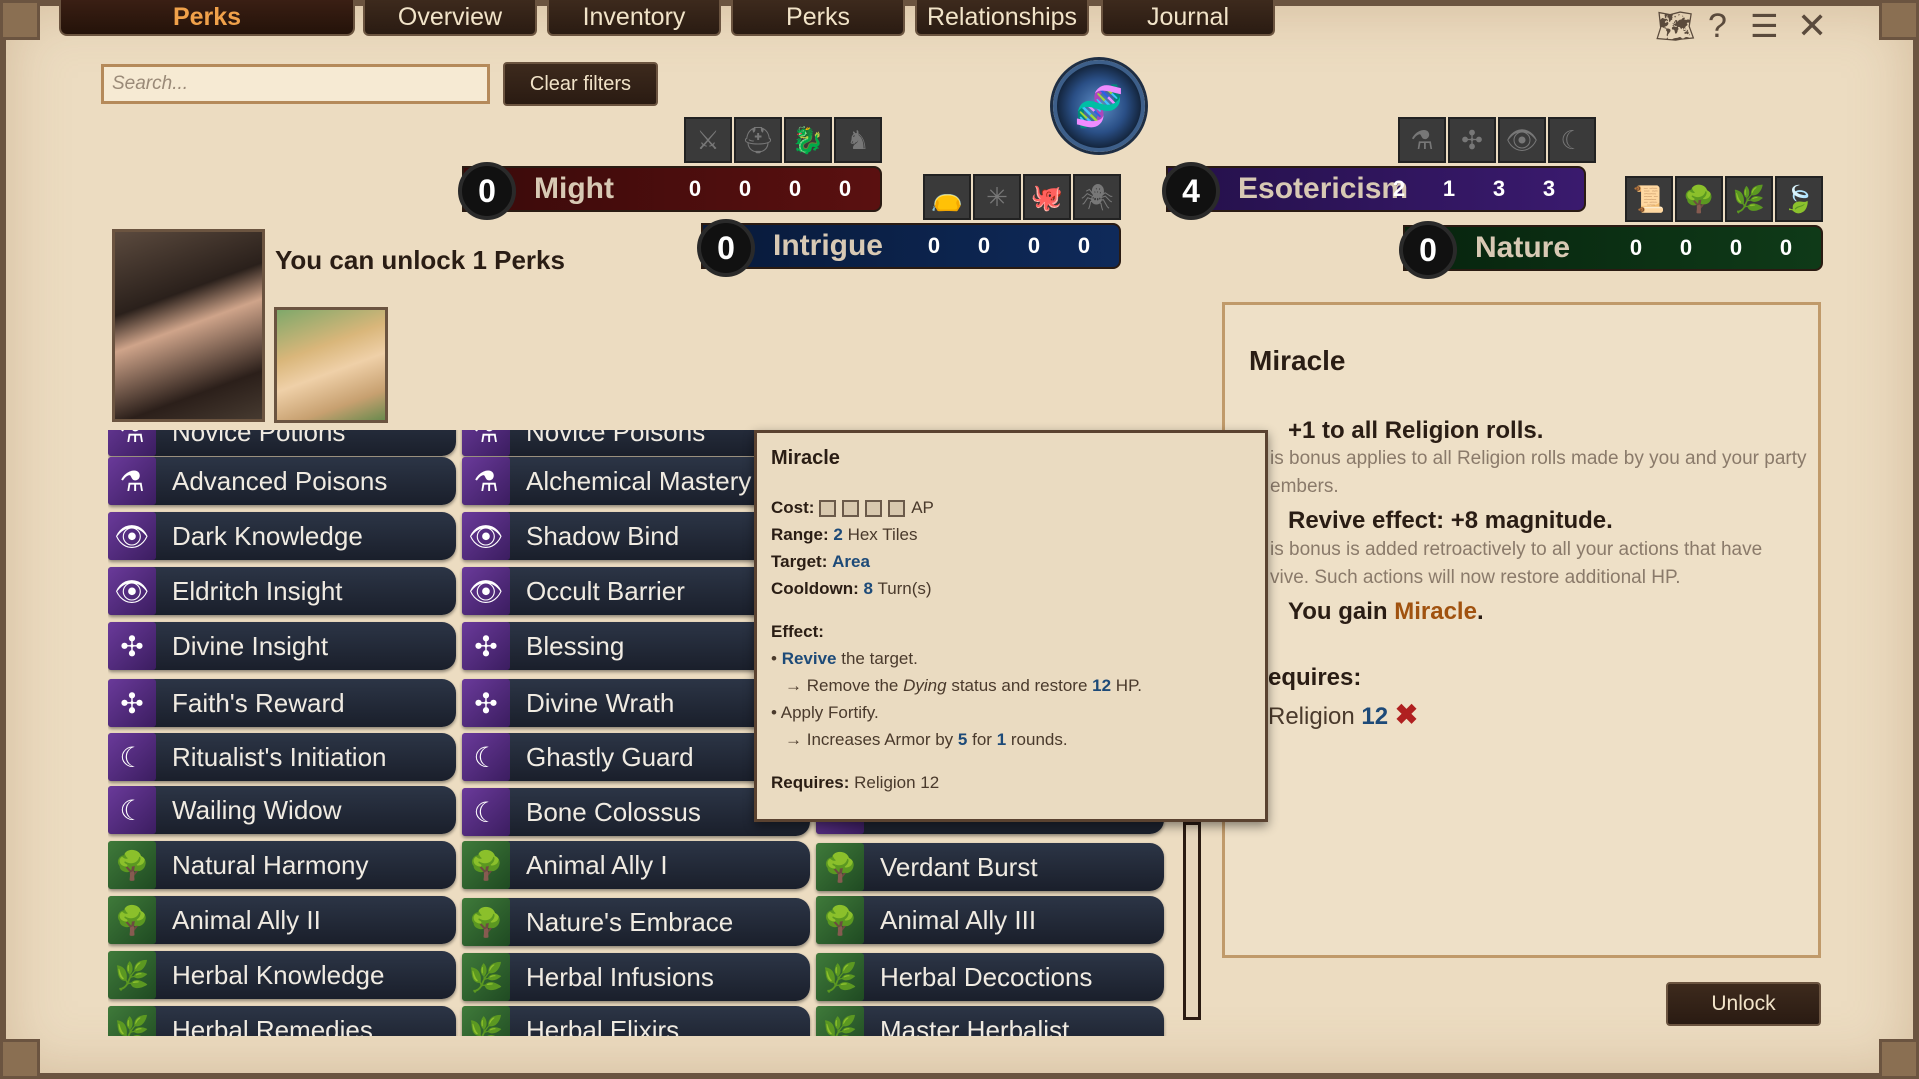 This screenshot has height=1079, width=1919. What do you see at coordinates (982, 739) in the screenshot?
I see `text: for` at bounding box center [982, 739].